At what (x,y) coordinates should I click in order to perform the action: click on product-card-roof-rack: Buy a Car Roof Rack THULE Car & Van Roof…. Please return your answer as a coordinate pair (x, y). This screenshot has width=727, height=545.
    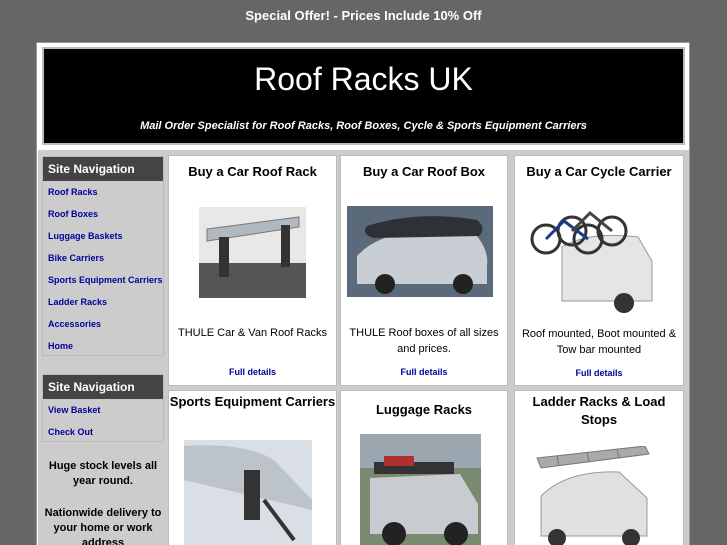
    Looking at the image, I should click on (252, 270).